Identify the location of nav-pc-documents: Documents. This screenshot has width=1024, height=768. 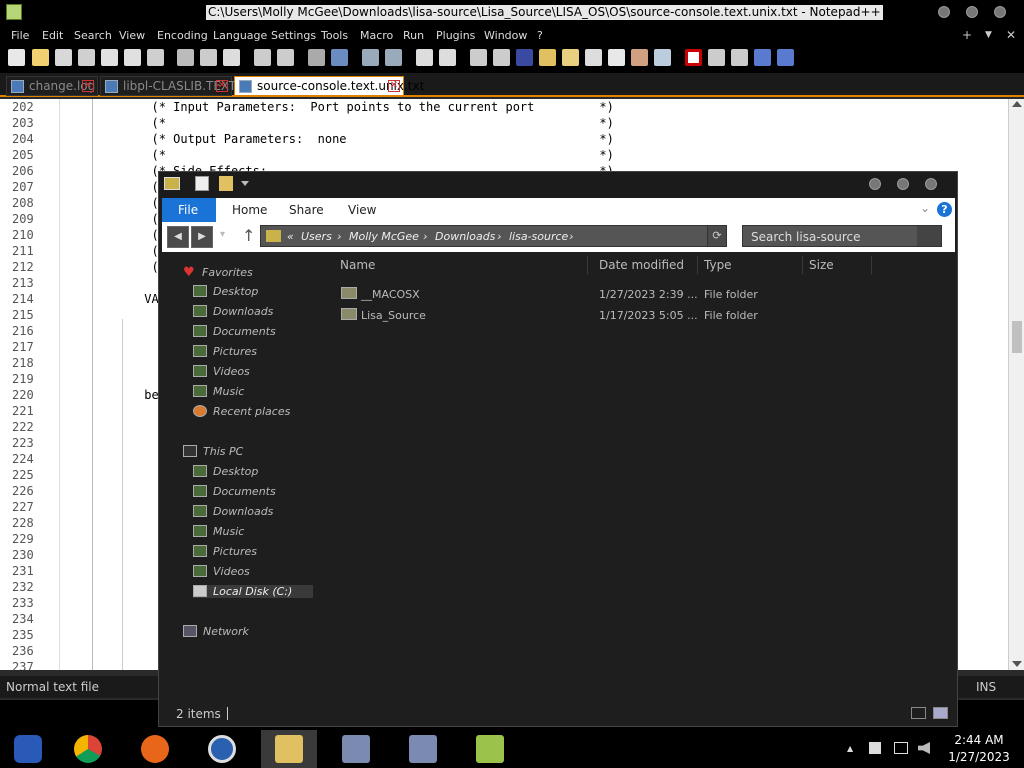
(234, 491).